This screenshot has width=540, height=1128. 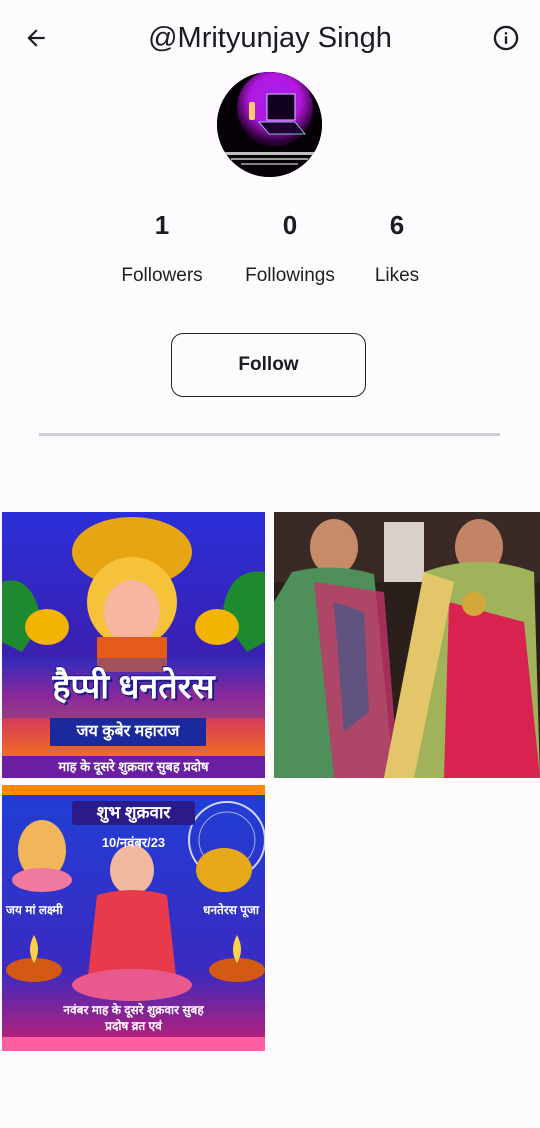 I want to click on post-right-label: धनतेरस पूजा, so click(x=230, y=910).